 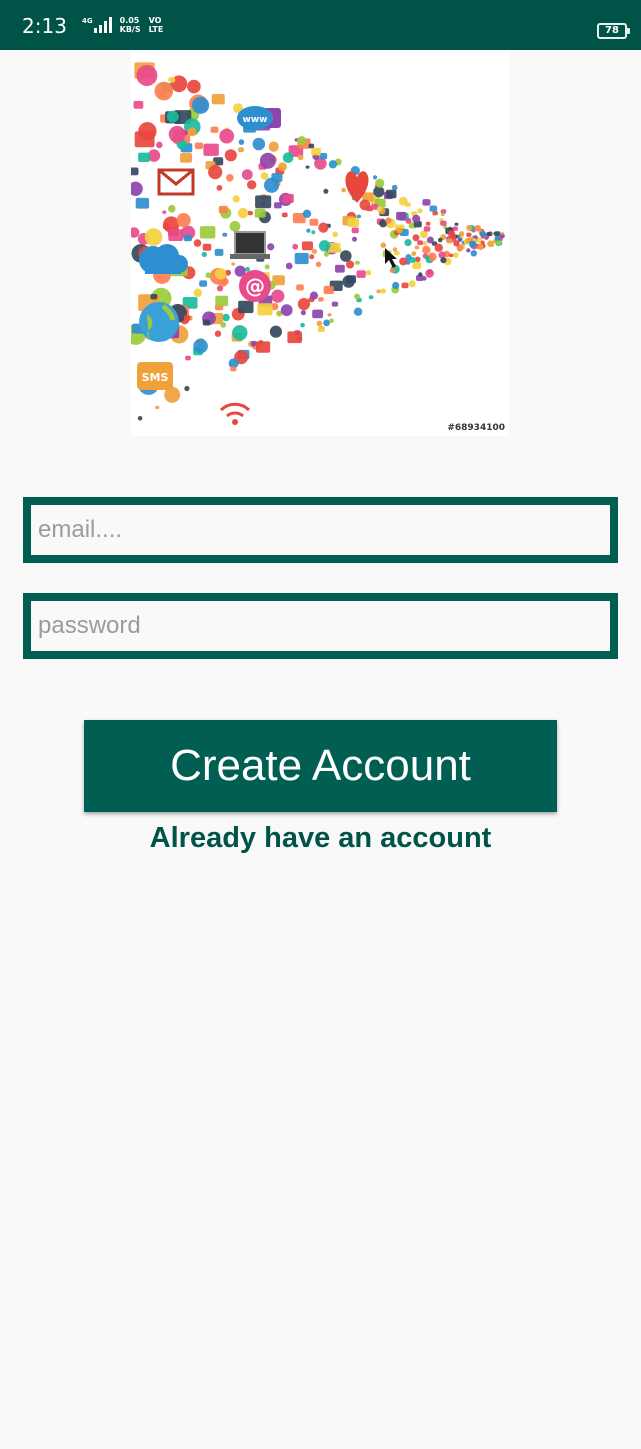 I want to click on password-field, so click(x=320, y=626).